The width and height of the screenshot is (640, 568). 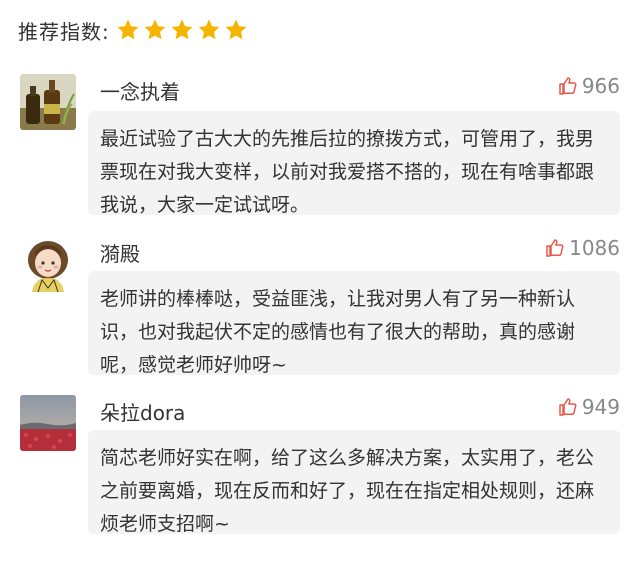 What do you see at coordinates (594, 248) in the screenshot?
I see `like-count: 1086` at bounding box center [594, 248].